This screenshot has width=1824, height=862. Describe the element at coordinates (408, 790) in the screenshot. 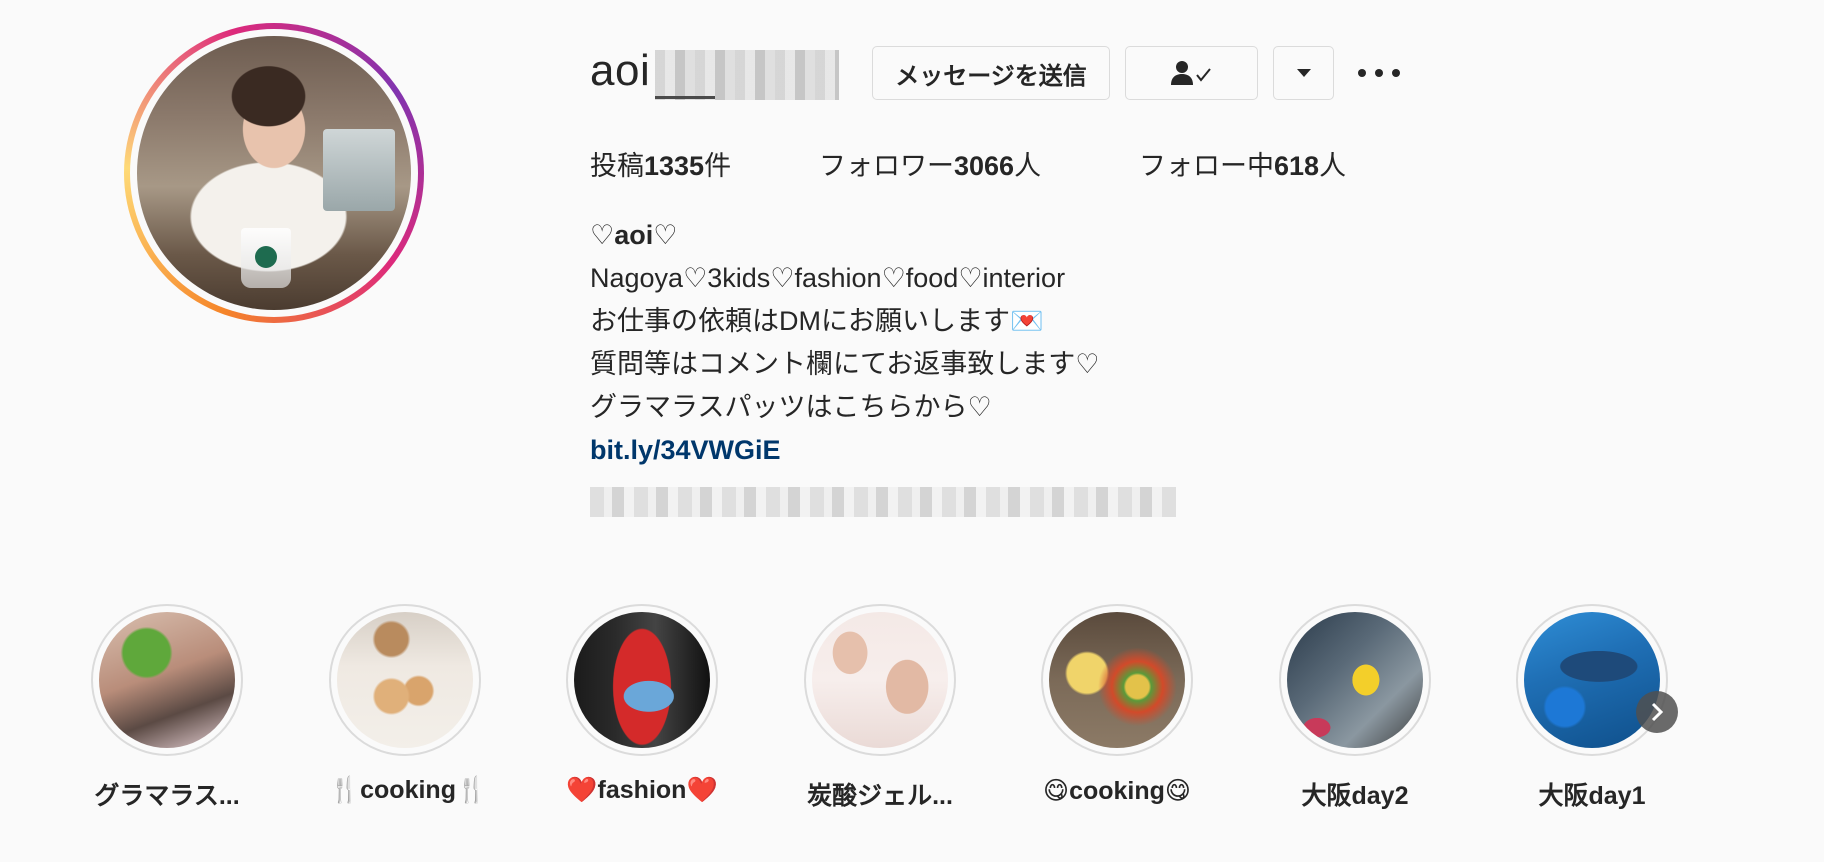

I see `highlight-label: 🍴cooking🍴` at that location.